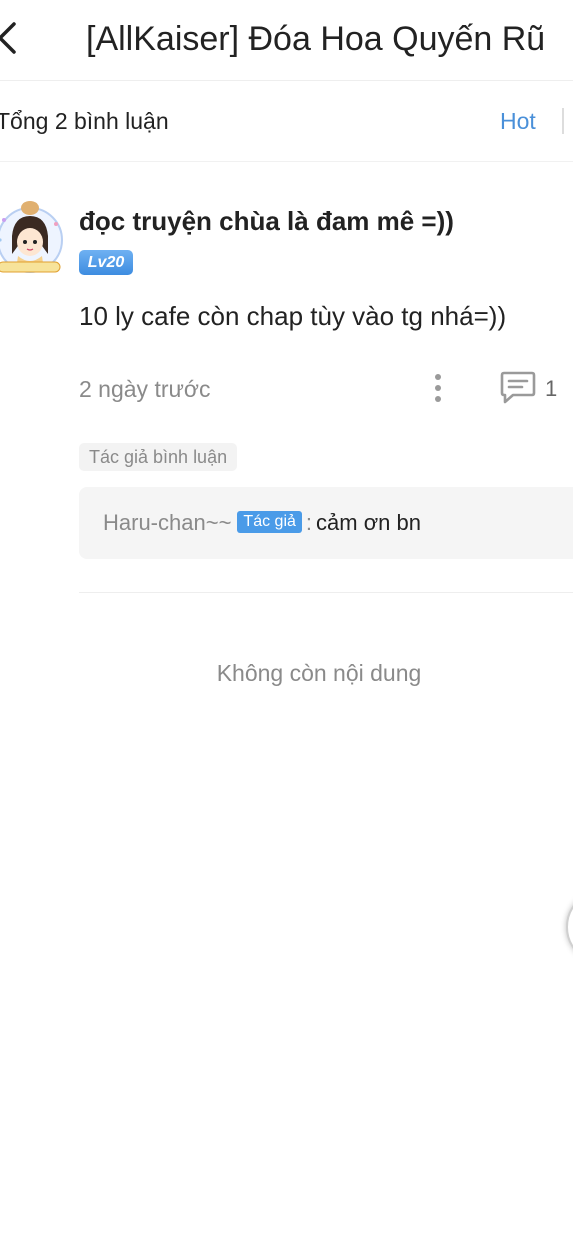 This screenshot has width=573, height=1243. What do you see at coordinates (518, 121) in the screenshot?
I see `sort-hot-tab: Hot` at bounding box center [518, 121].